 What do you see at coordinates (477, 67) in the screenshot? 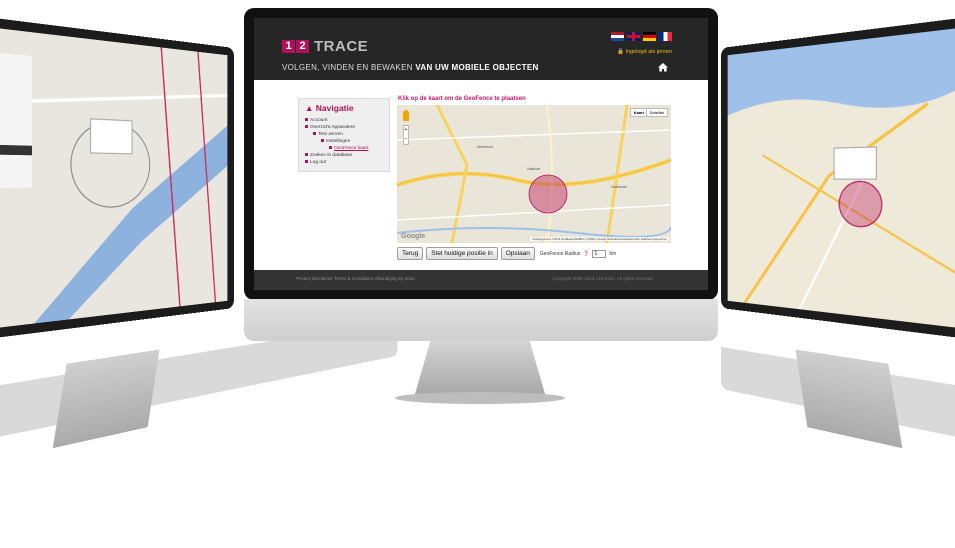
I see `tagline-bold: VAN UW MOBIELE OBJECTEN` at bounding box center [477, 67].